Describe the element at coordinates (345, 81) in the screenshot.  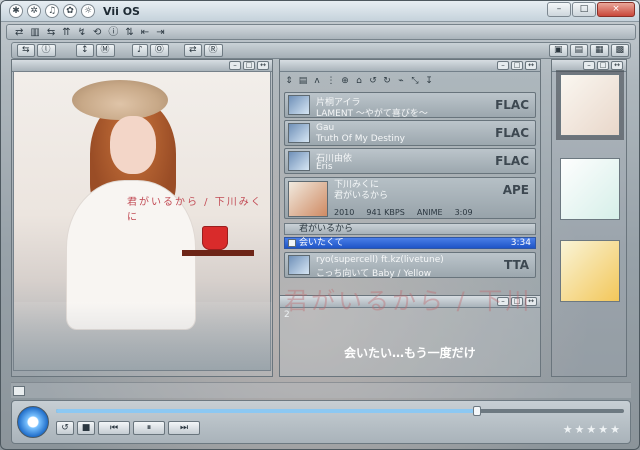
I see `playlist-tool-5: ⊕` at that location.